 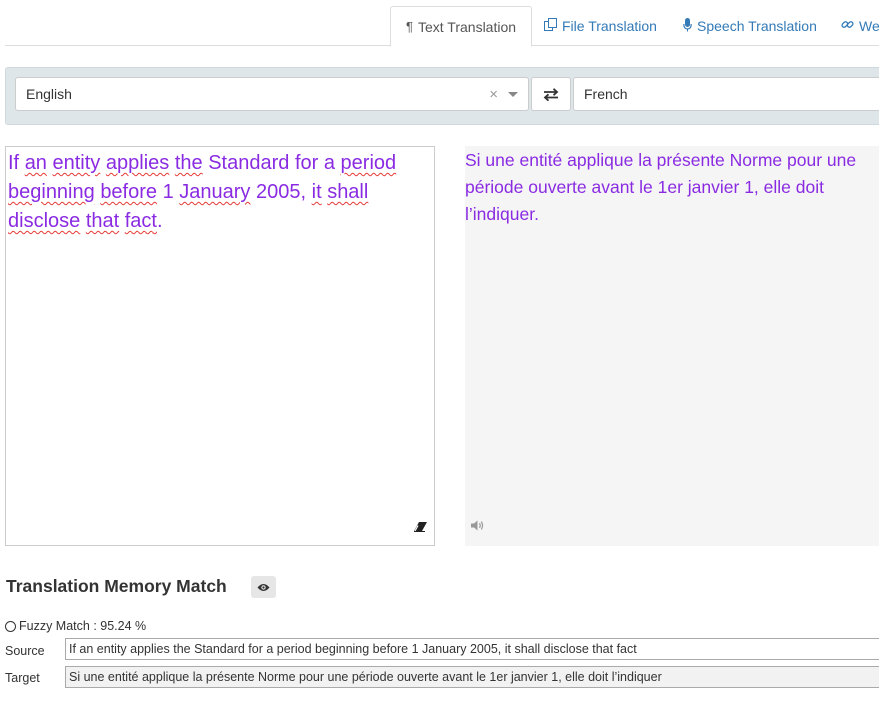 What do you see at coordinates (513, 94) in the screenshot?
I see `chevron-down-icon` at bounding box center [513, 94].